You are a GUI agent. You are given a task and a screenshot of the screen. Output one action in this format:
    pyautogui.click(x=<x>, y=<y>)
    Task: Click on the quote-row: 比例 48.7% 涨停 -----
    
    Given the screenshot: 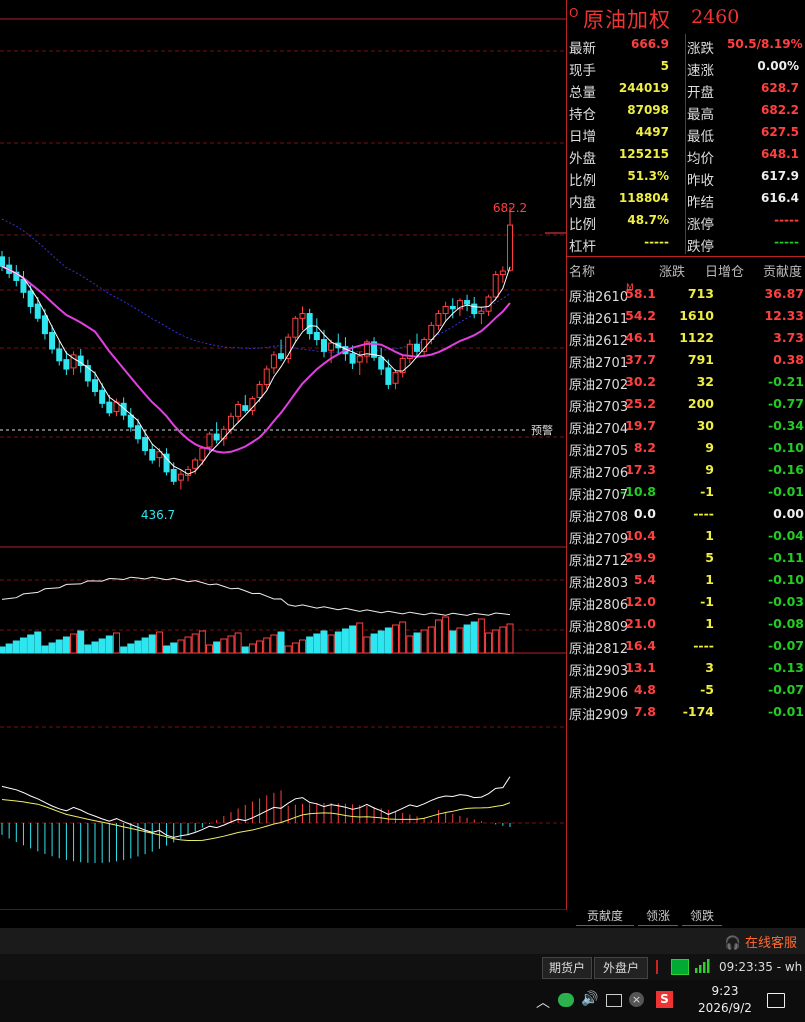 What is the action you would take?
    pyautogui.click(x=686, y=221)
    